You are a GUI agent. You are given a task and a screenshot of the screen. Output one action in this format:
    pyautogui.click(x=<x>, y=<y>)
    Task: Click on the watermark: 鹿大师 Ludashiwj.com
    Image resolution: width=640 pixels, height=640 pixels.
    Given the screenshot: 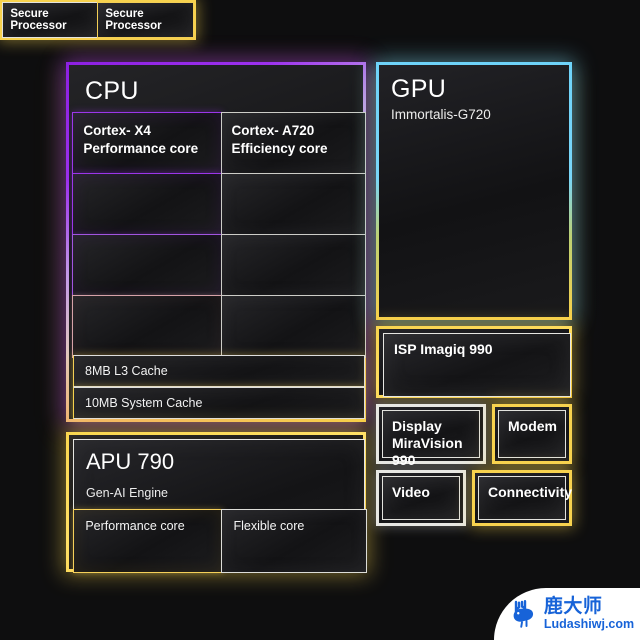 What is the action you would take?
    pyautogui.click(x=567, y=614)
    